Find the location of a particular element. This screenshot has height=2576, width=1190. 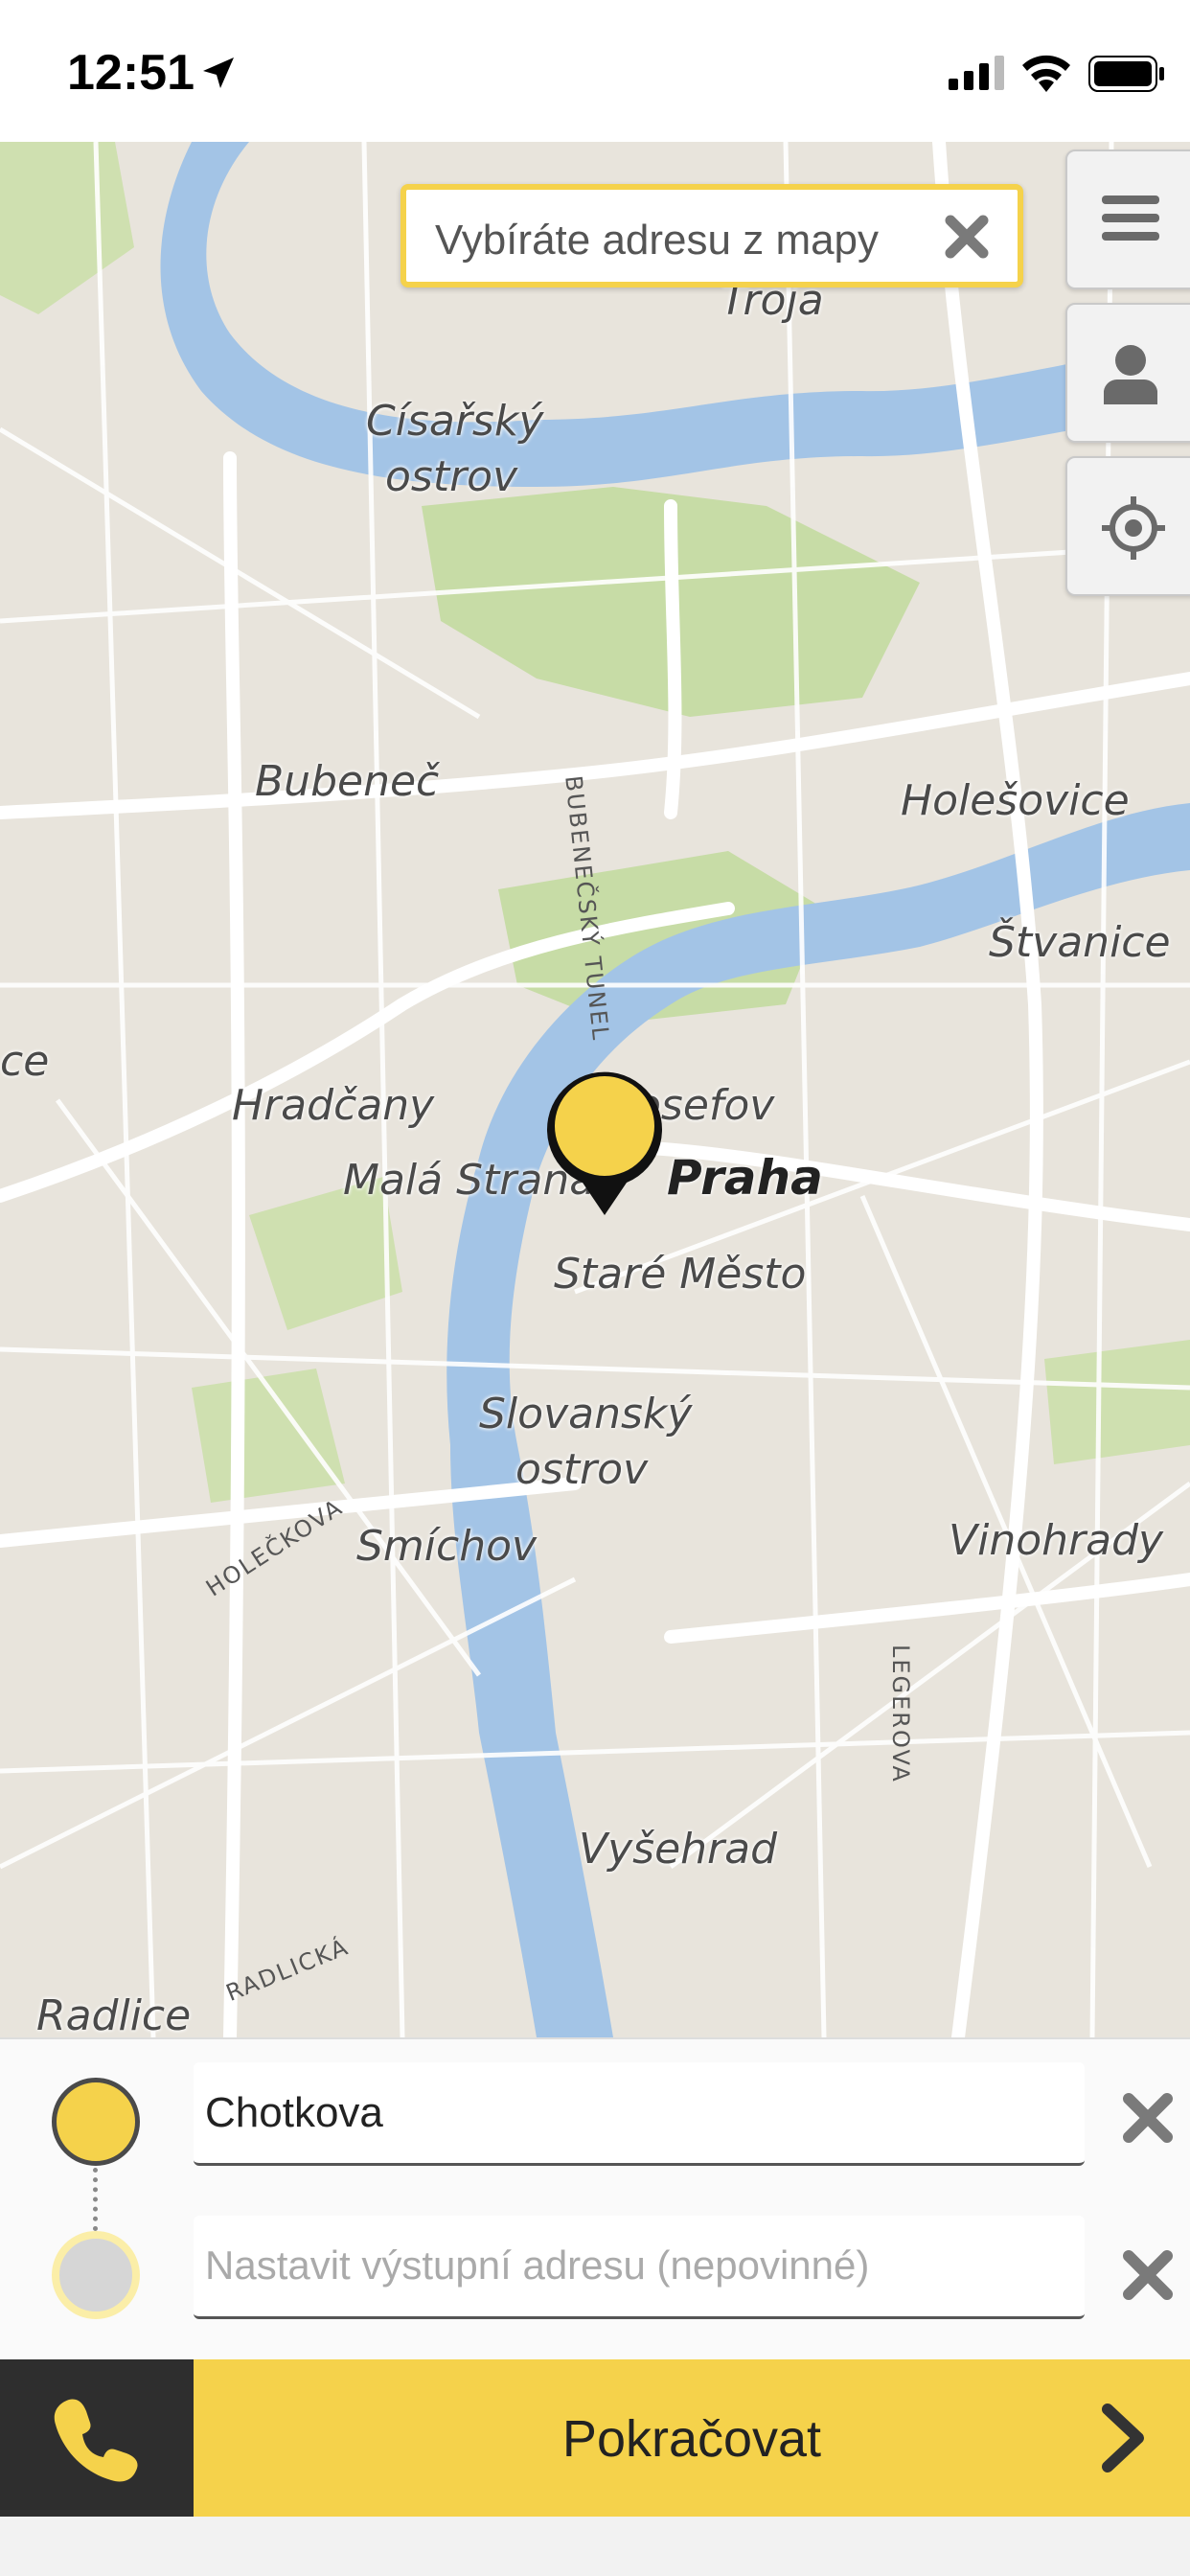

map-label-stvanice: Štvanice is located at coordinates (1080, 942).